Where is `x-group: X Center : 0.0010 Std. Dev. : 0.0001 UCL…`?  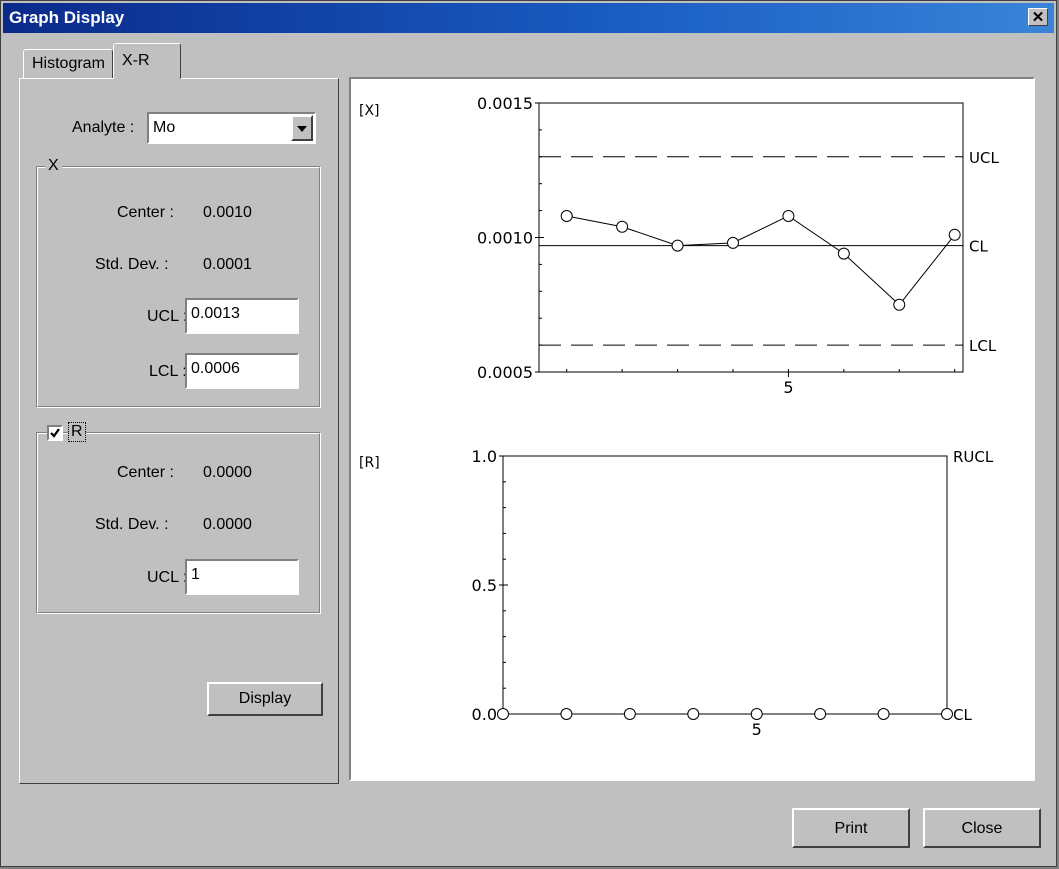 x-group: X Center : 0.0010 Std. Dev. : 0.0001 UCL… is located at coordinates (178, 282).